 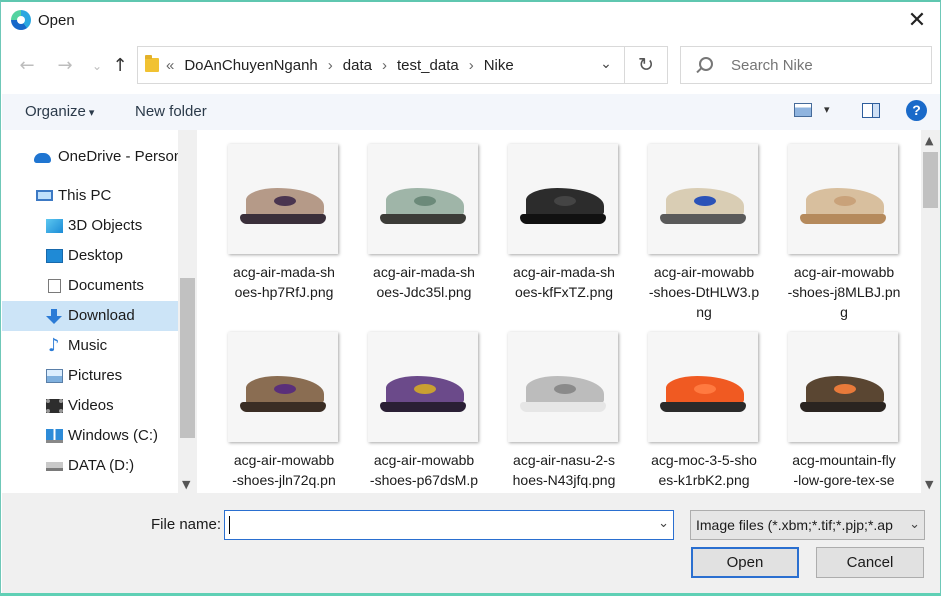 I want to click on breadcrumb-item-doanchuyennganh: DoAnChuyenNganh, so click(x=250, y=65).